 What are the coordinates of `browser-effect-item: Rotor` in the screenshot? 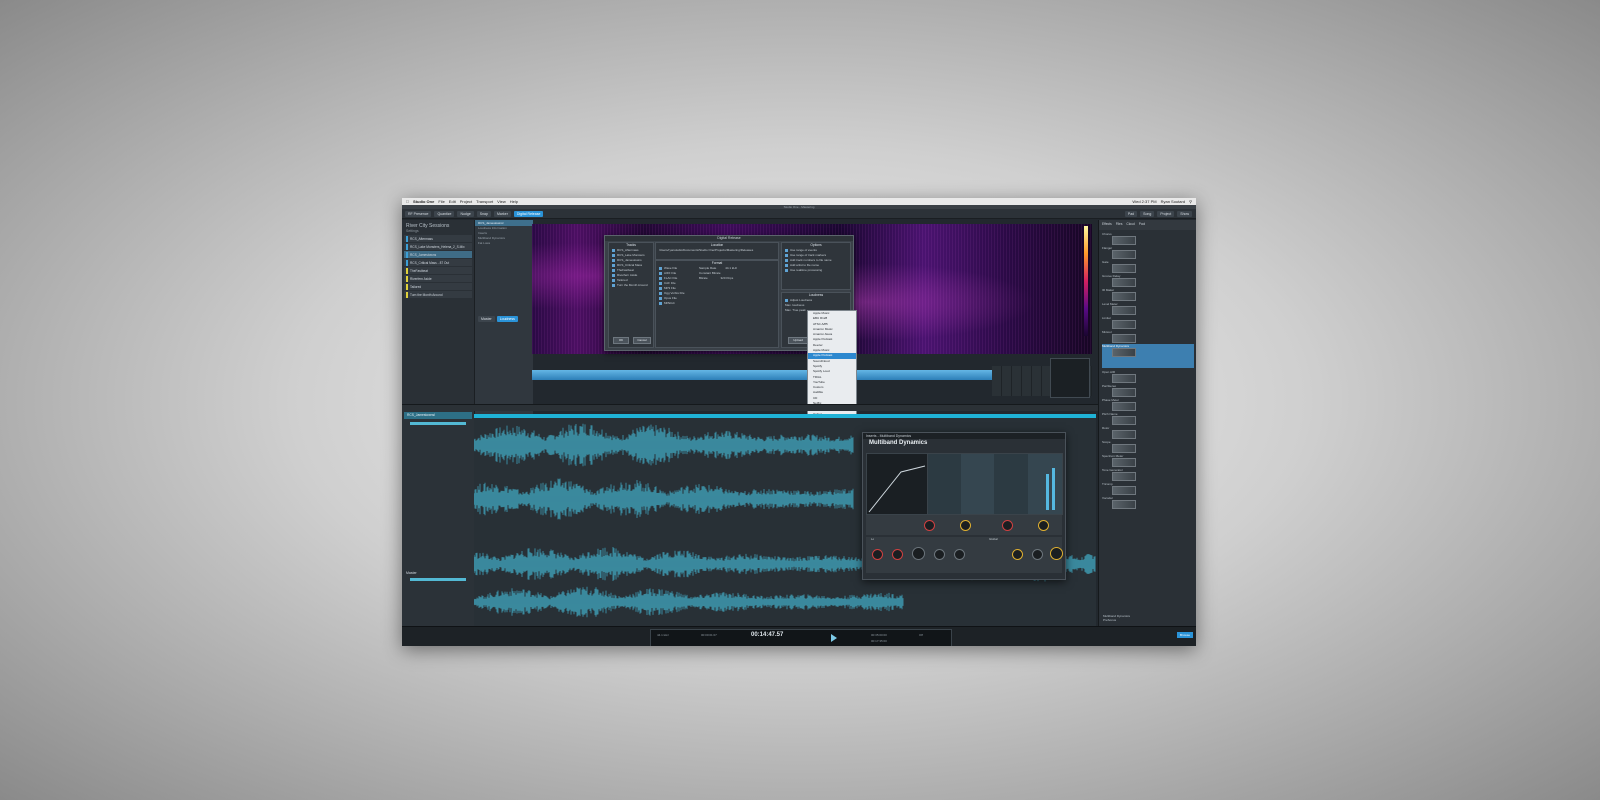 It's located at (1148, 432).